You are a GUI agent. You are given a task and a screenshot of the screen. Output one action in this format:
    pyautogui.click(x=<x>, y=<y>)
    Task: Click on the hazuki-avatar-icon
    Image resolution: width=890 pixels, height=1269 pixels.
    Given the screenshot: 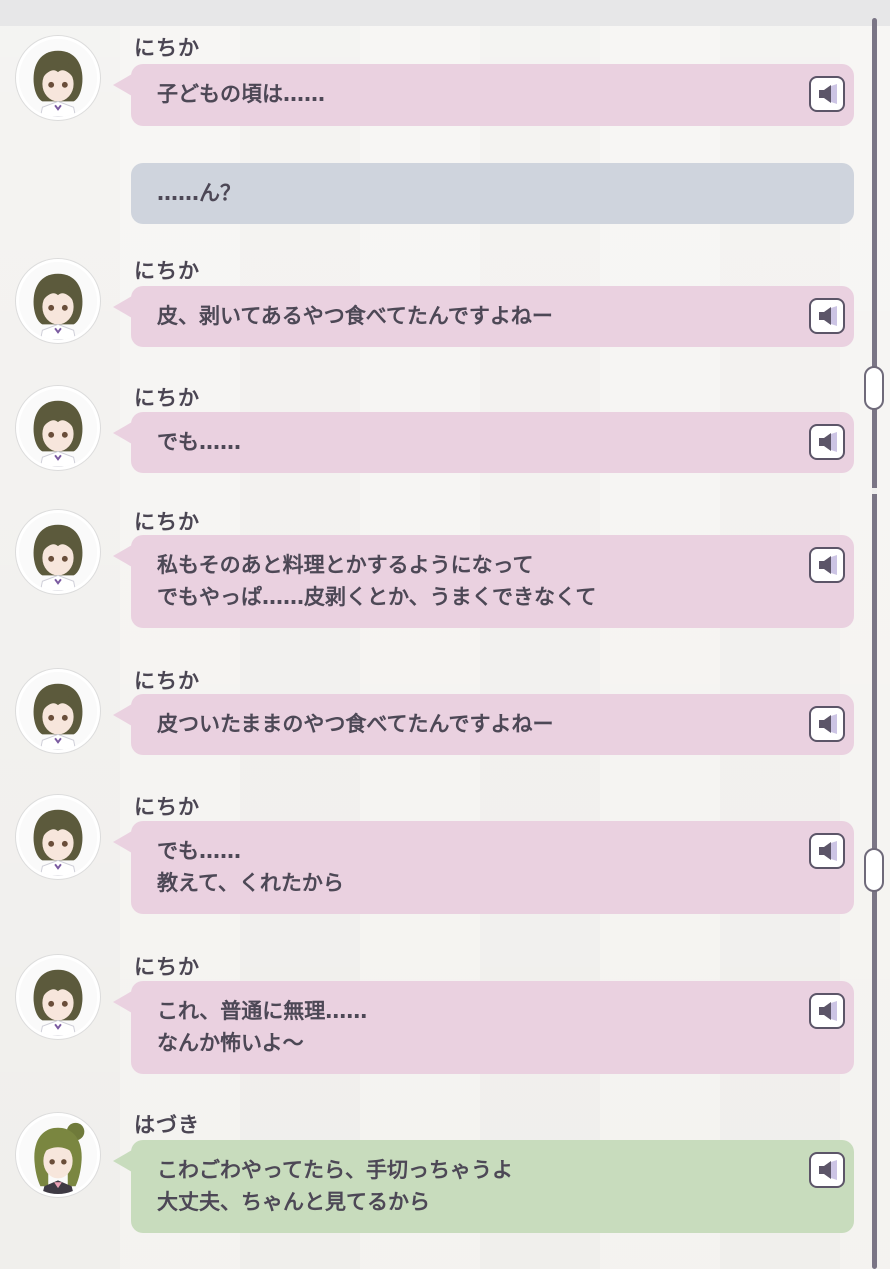 What is the action you would take?
    pyautogui.click(x=58, y=1155)
    